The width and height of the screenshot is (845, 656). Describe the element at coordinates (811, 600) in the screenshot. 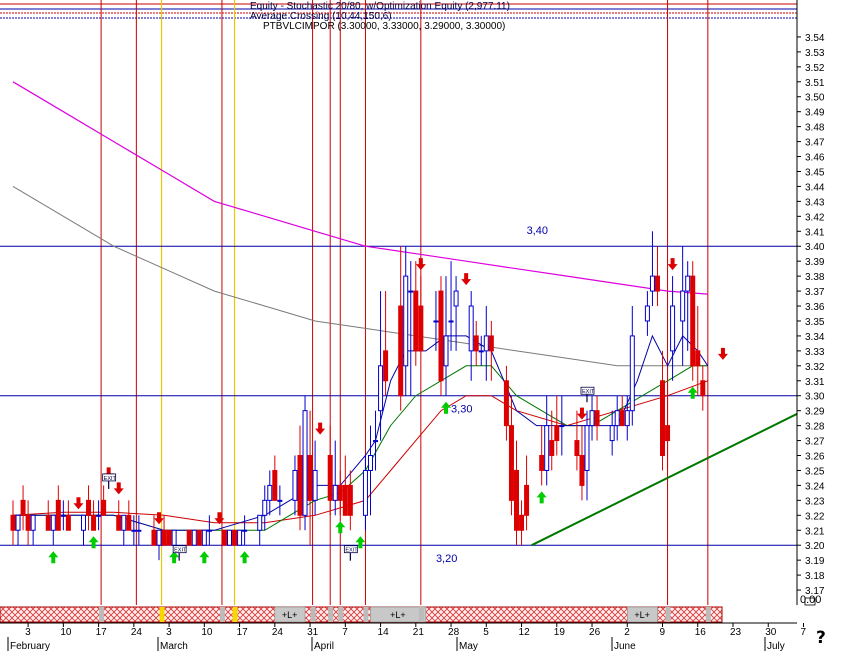

I see `equity-axis-min: 0.00` at that location.